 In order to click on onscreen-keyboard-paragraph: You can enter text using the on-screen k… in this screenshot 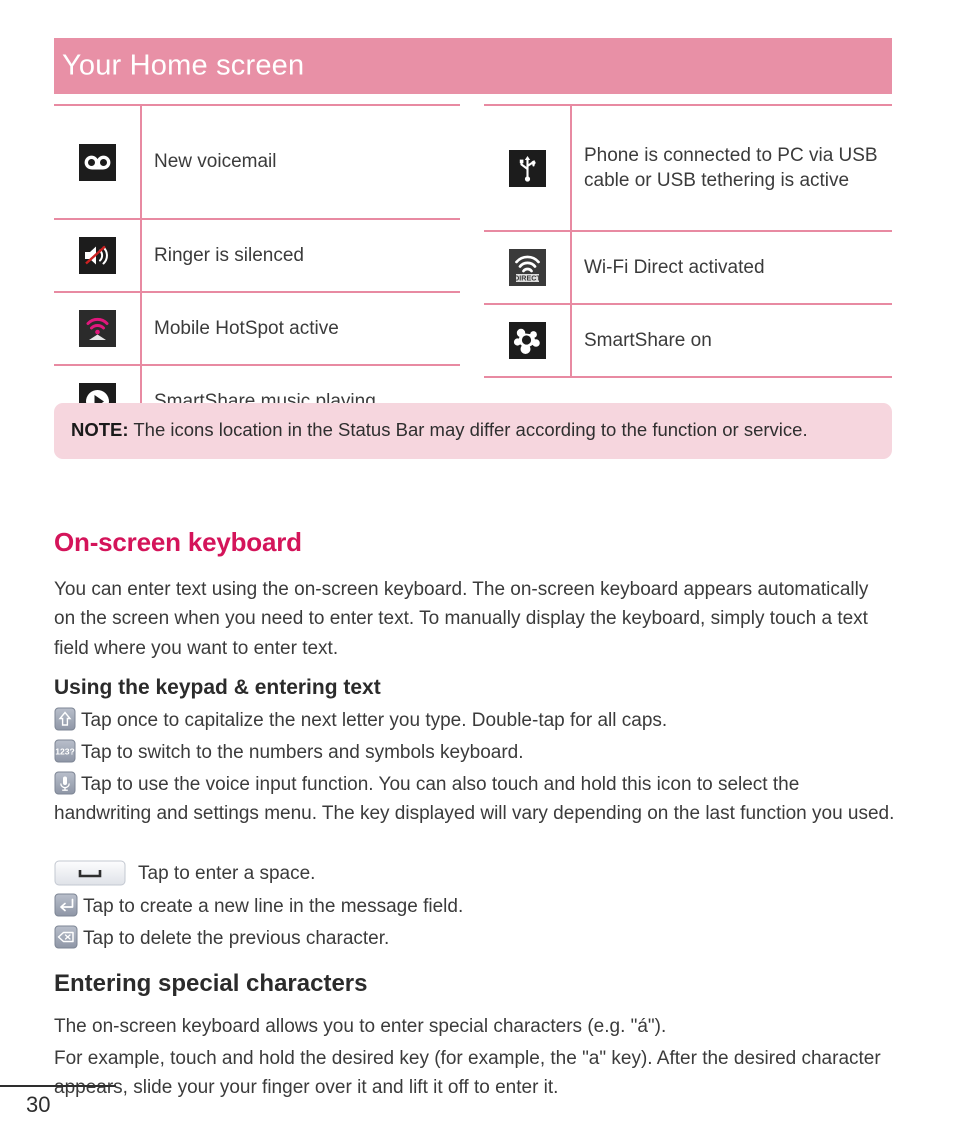, I will do `click(461, 619)`.